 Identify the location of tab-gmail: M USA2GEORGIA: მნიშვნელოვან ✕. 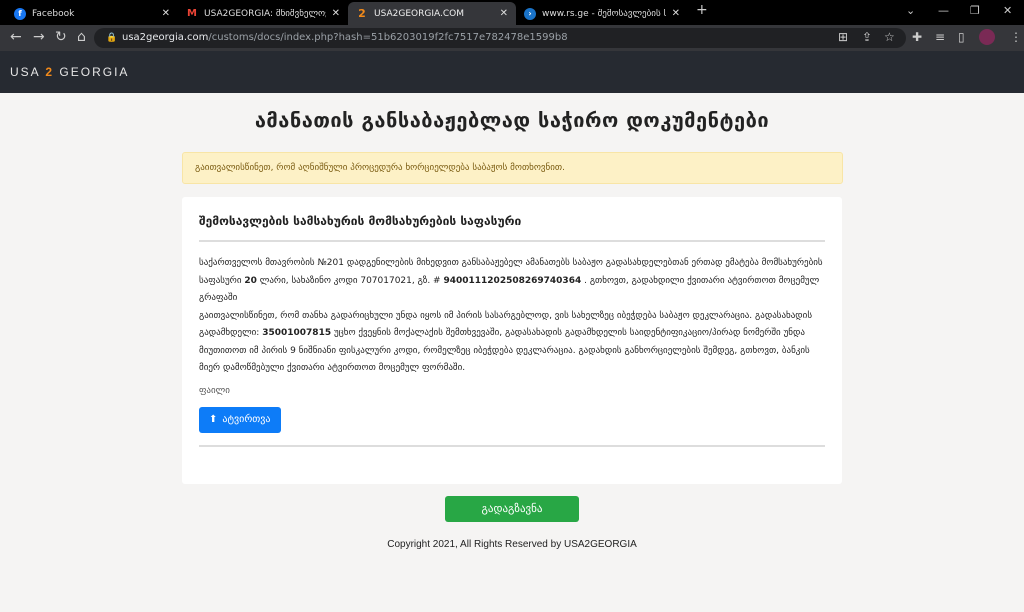
(263, 13).